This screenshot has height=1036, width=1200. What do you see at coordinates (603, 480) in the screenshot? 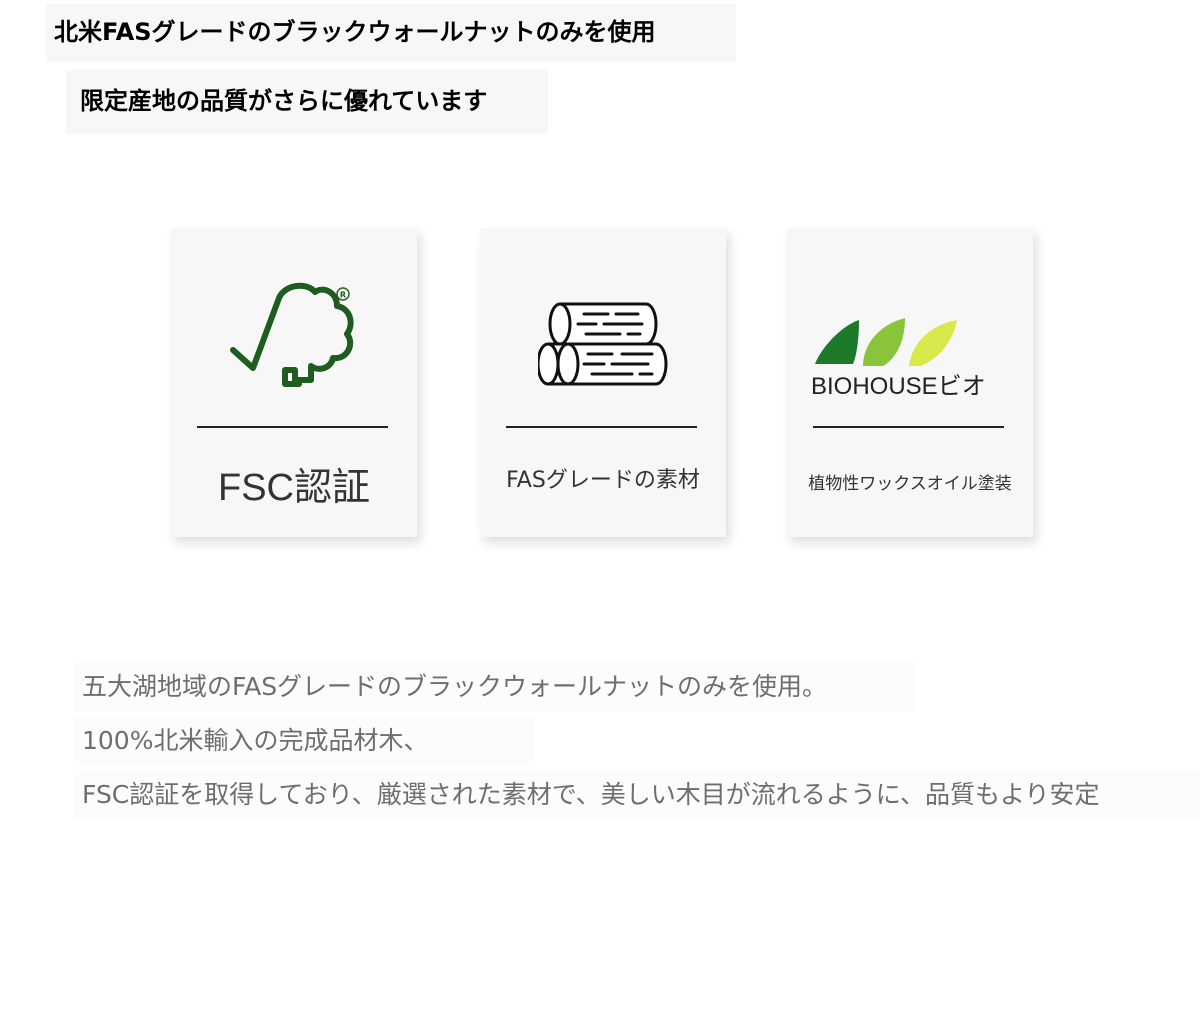
I see `fas-label: FASグレードの素材` at bounding box center [603, 480].